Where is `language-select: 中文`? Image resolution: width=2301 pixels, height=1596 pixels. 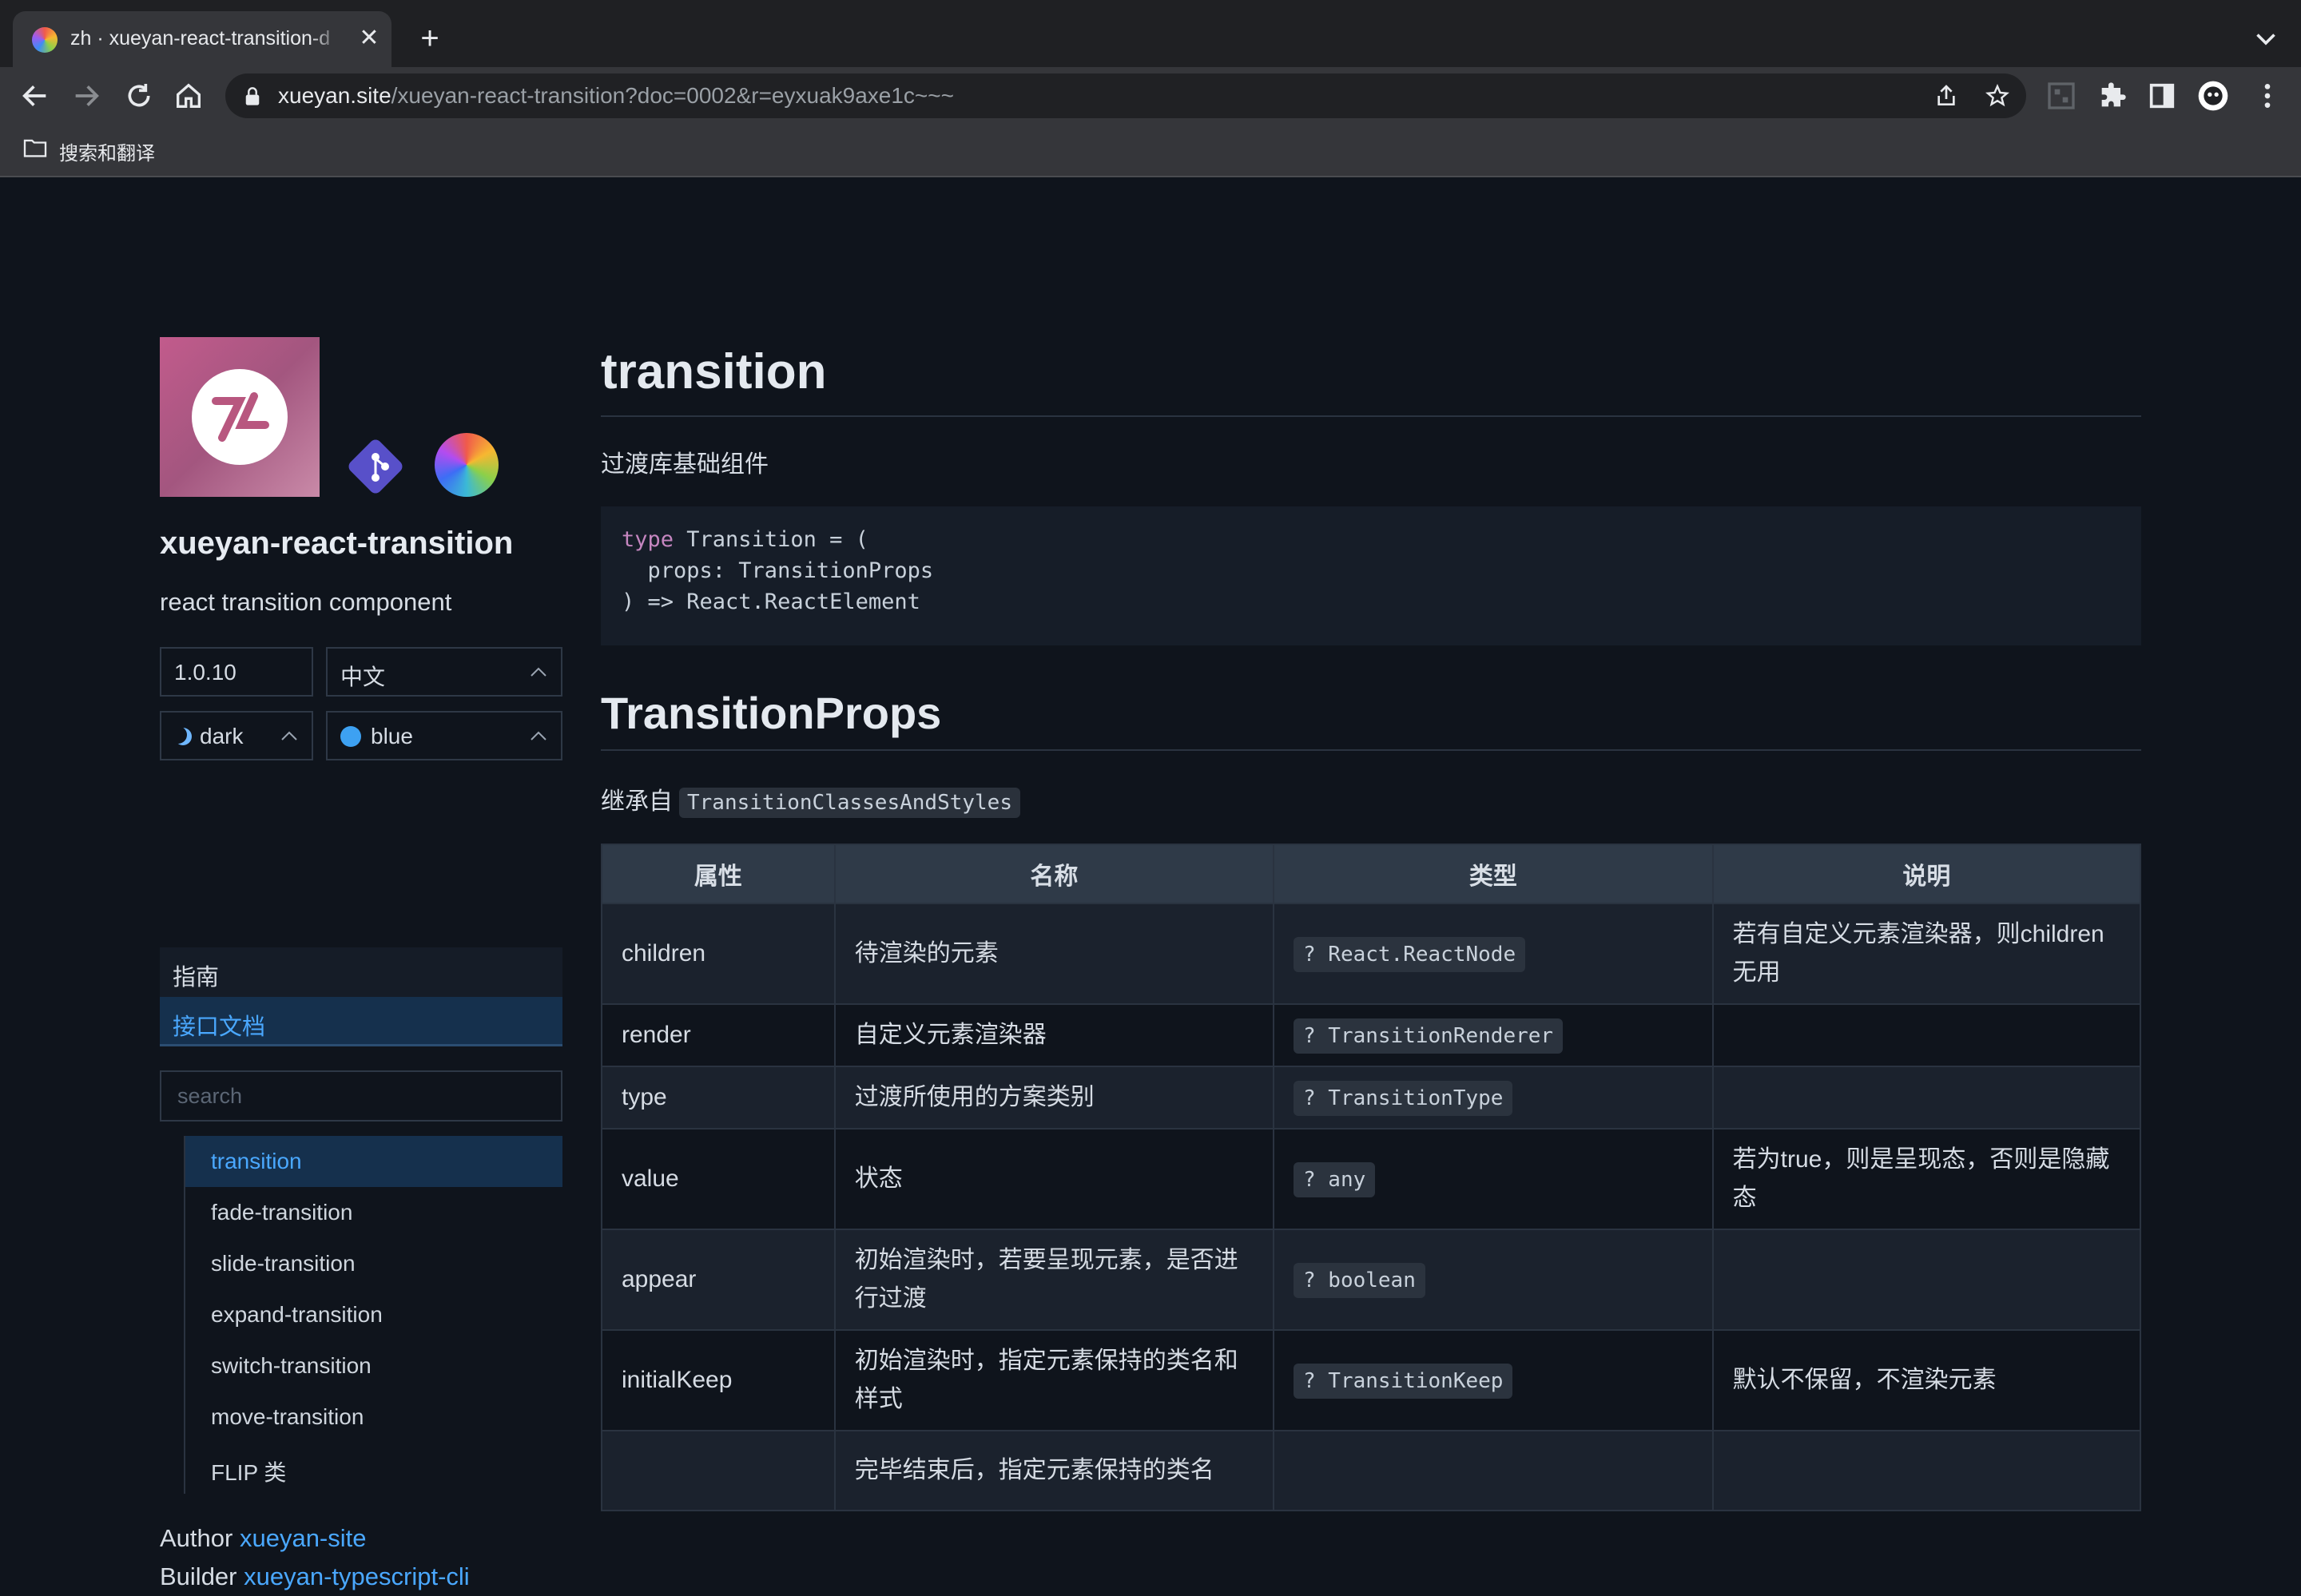
language-select: 中文 is located at coordinates (444, 672).